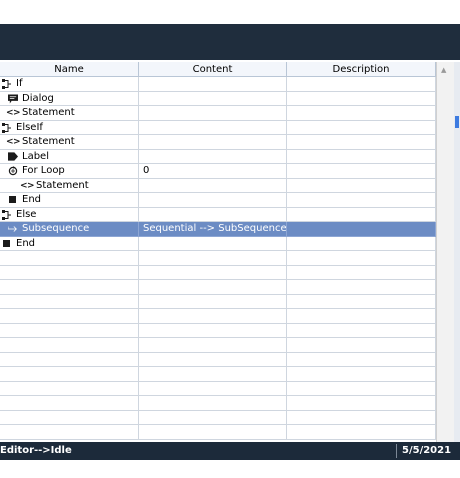  I want to click on tree-node: ElseIf, so click(22, 128).